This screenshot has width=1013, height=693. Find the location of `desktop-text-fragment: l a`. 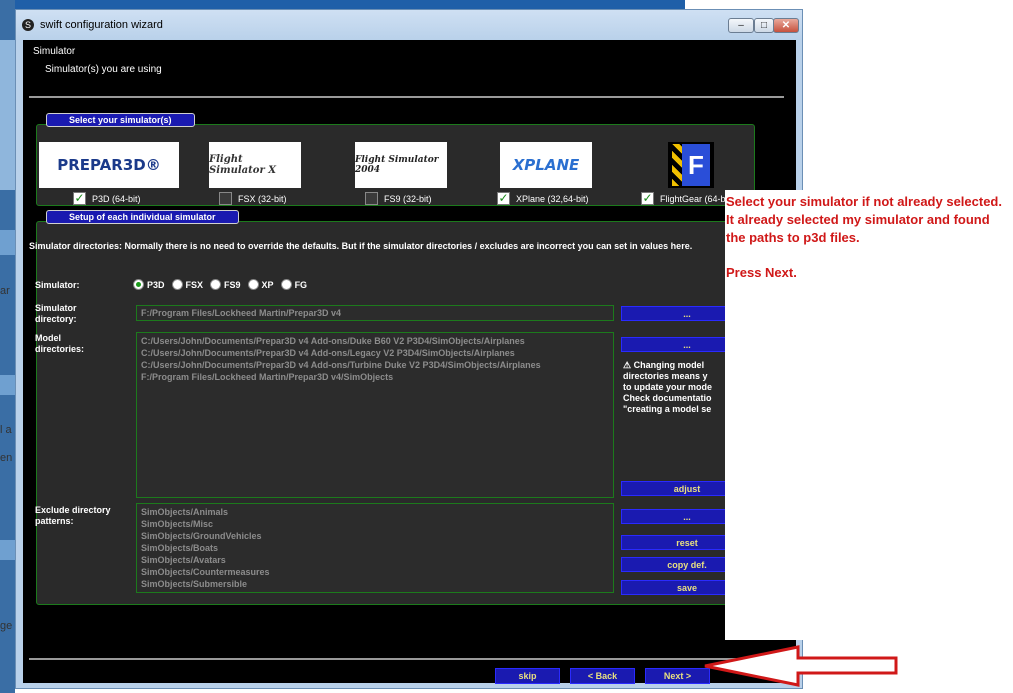

desktop-text-fragment: l a is located at coordinates (6, 430).